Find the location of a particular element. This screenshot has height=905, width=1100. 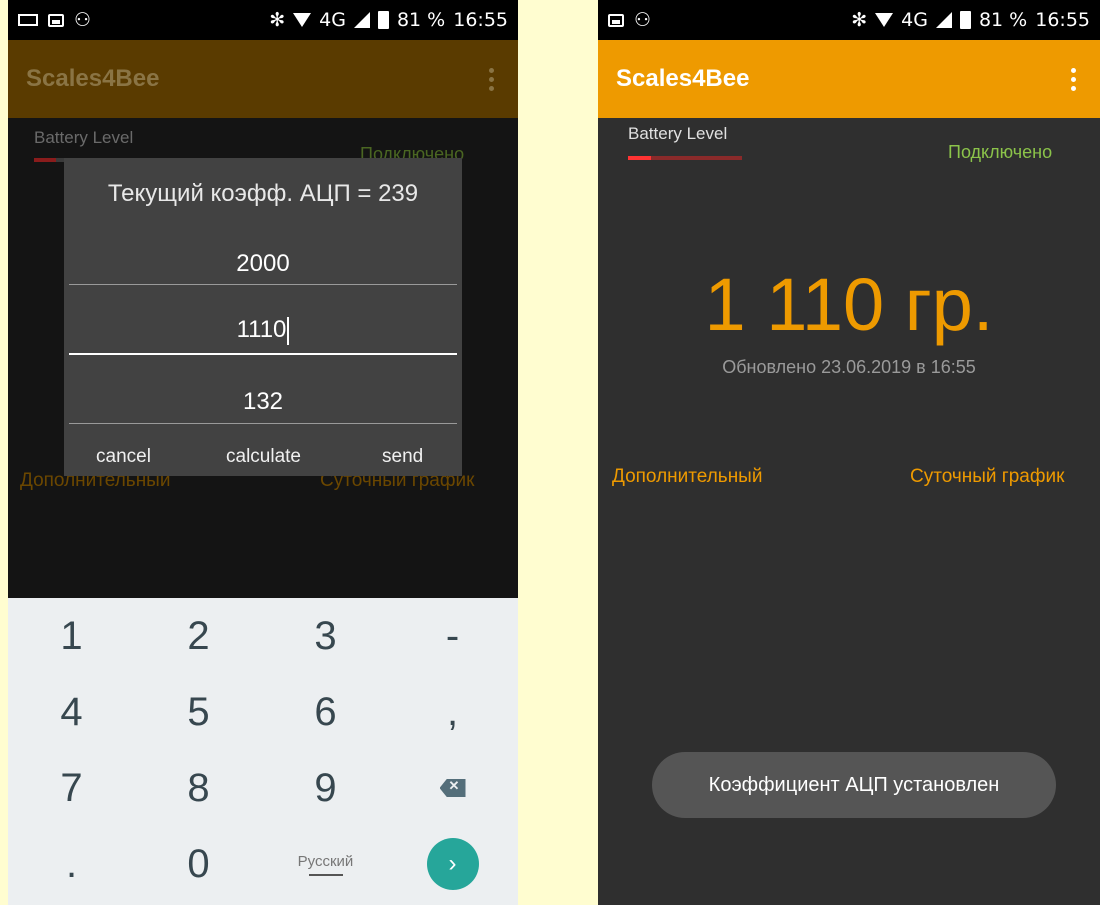

enter-arrow-icon: › is located at coordinates (452, 864).